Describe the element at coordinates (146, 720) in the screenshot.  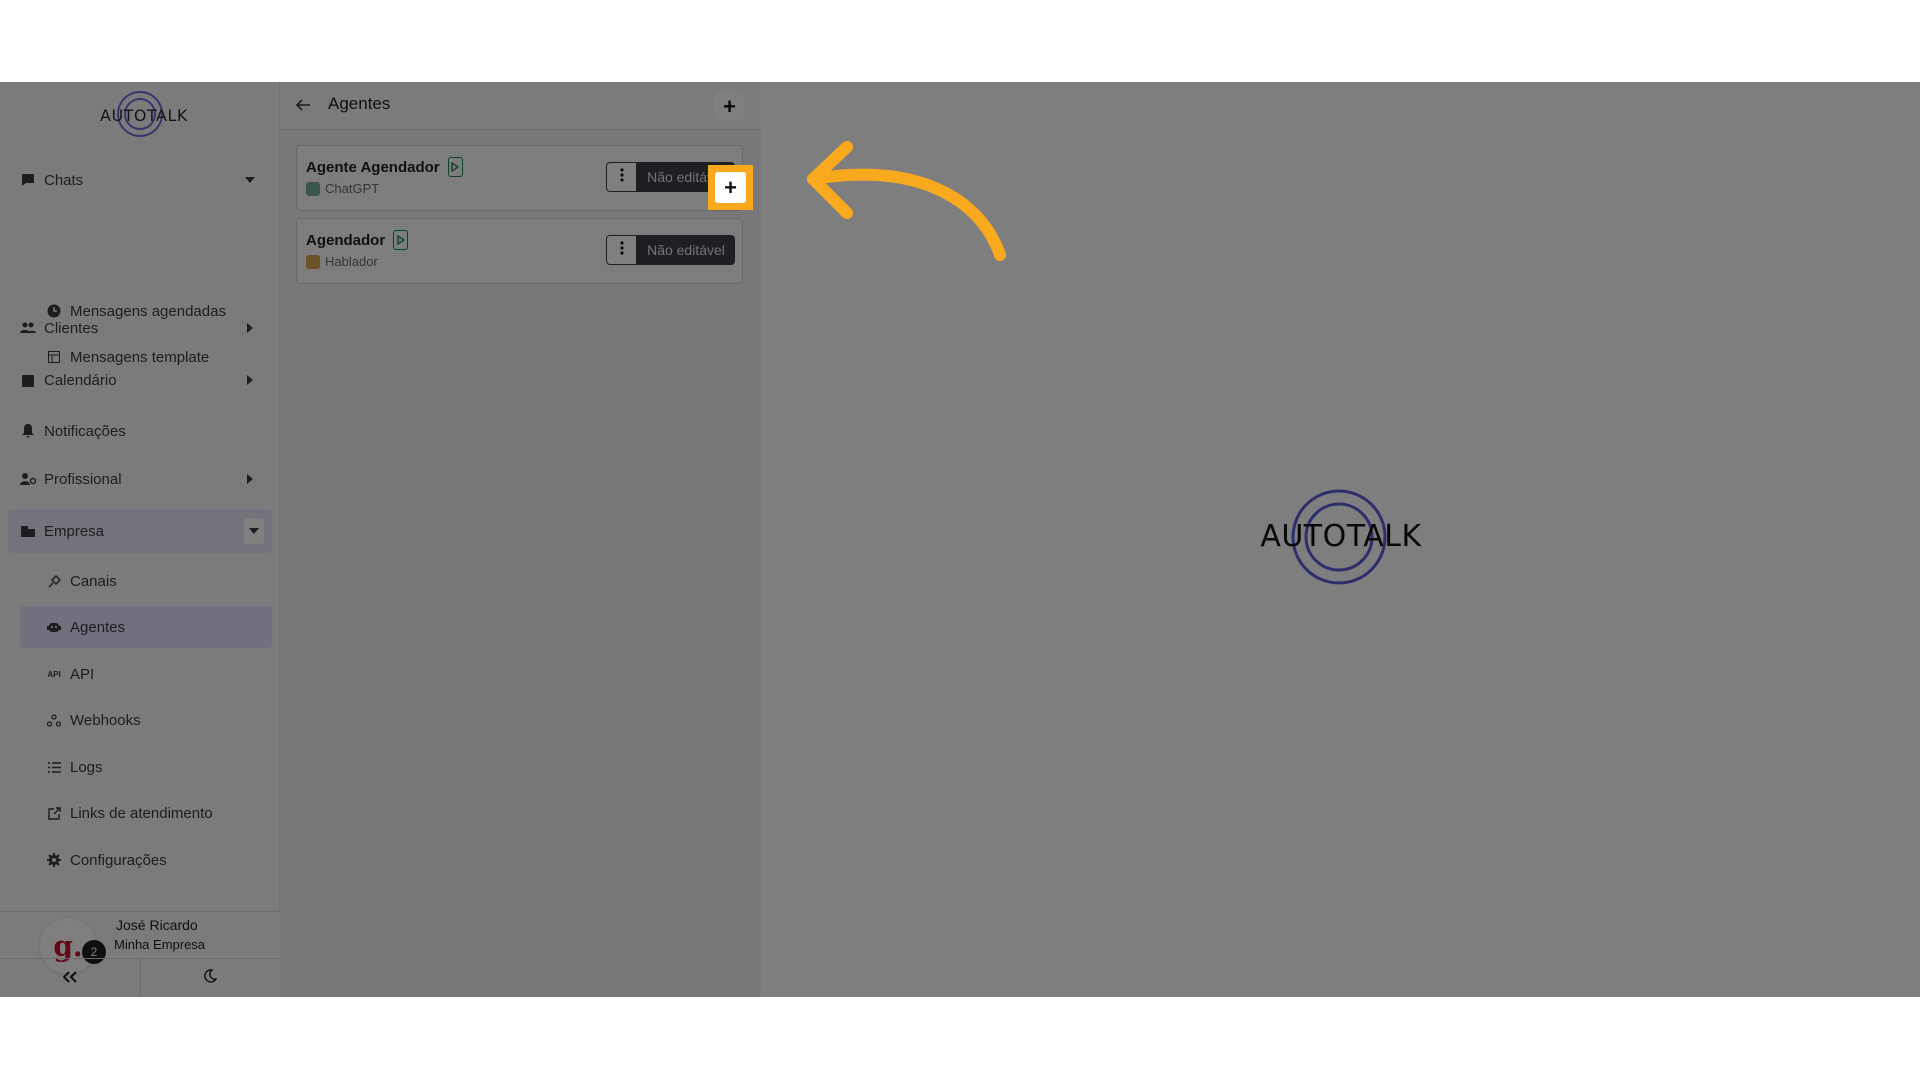
I see `sidebar-item-webhooks: Webhooks` at that location.